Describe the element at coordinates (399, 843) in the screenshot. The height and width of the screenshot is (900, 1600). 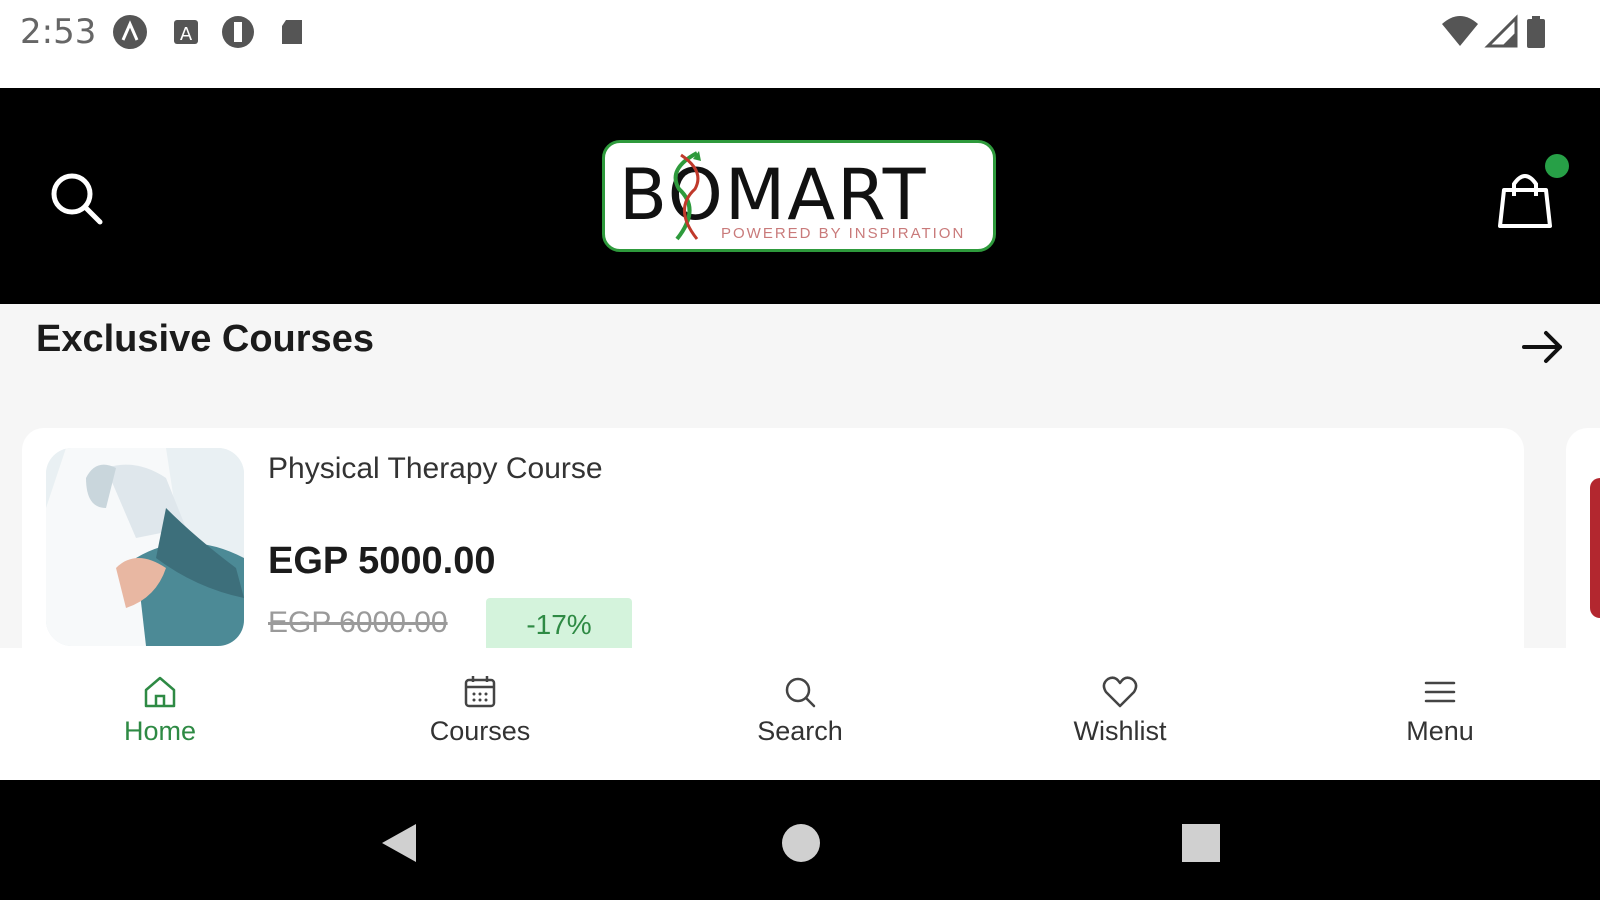
I see `back-icon` at that location.